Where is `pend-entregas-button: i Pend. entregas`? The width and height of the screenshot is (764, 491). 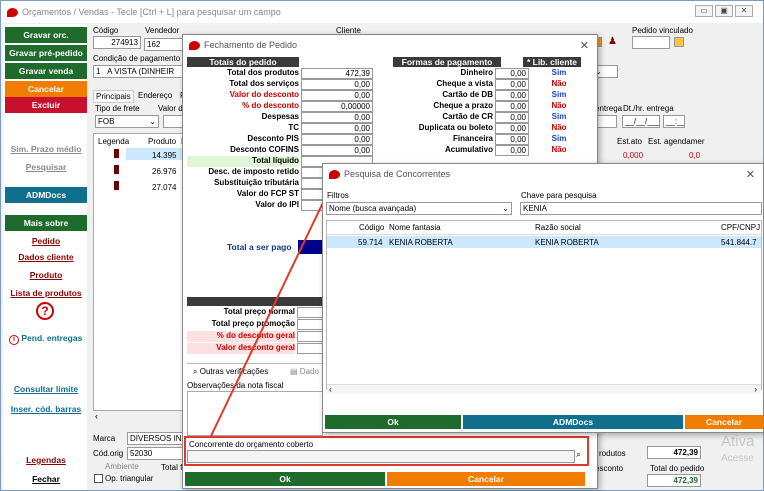
pend-entregas-button: i Pend. entregas is located at coordinates (46, 338).